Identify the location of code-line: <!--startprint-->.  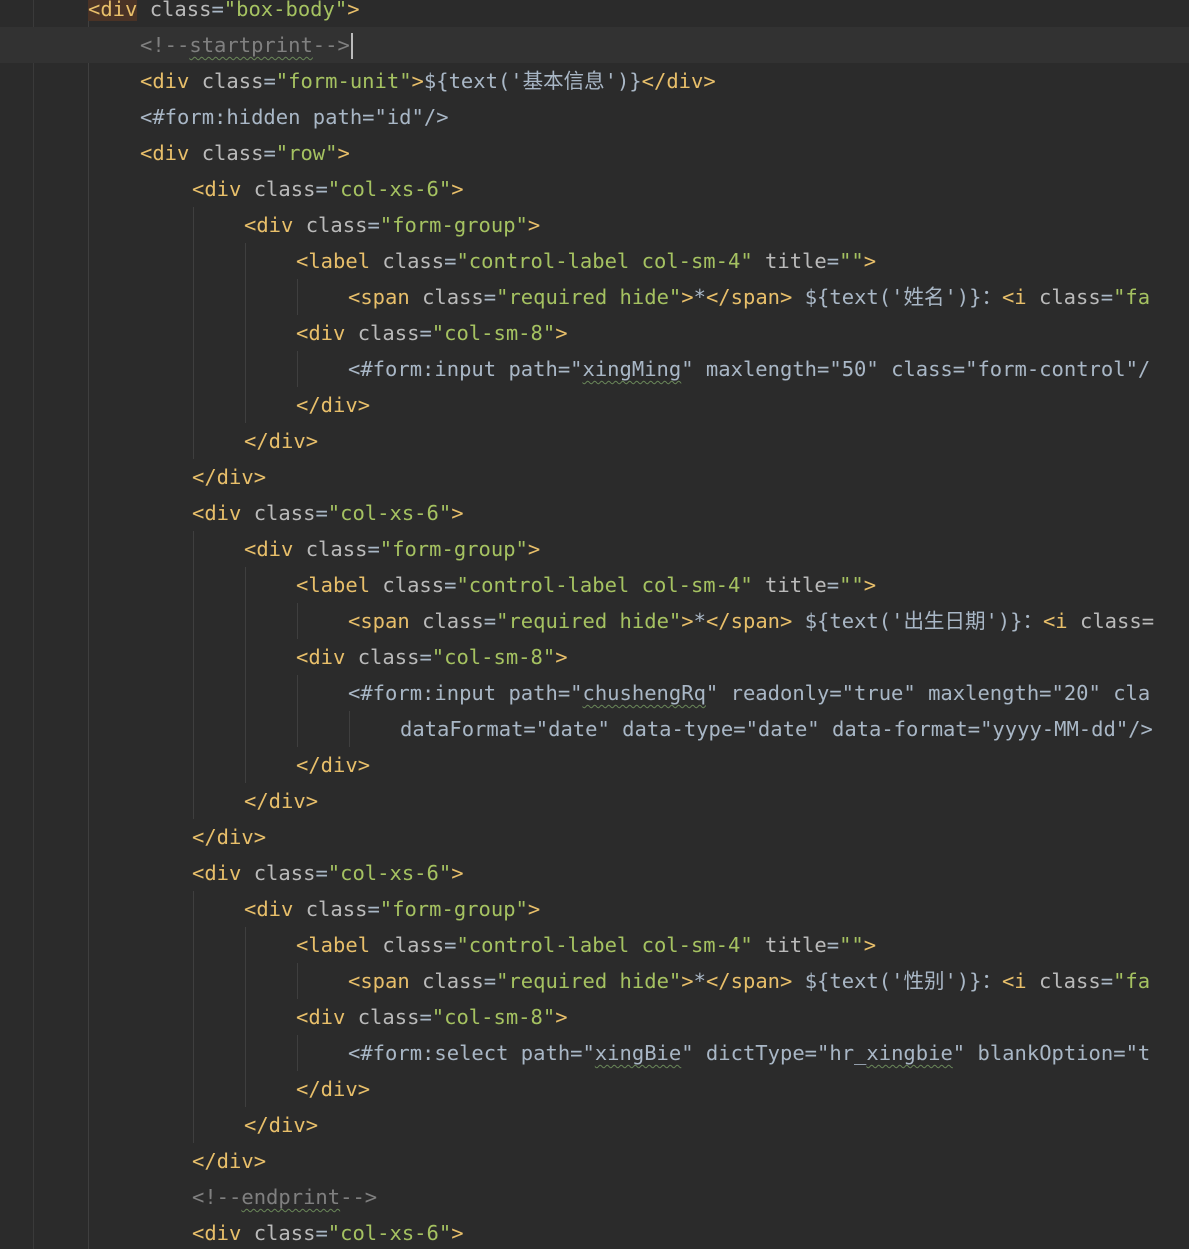
(594, 45).